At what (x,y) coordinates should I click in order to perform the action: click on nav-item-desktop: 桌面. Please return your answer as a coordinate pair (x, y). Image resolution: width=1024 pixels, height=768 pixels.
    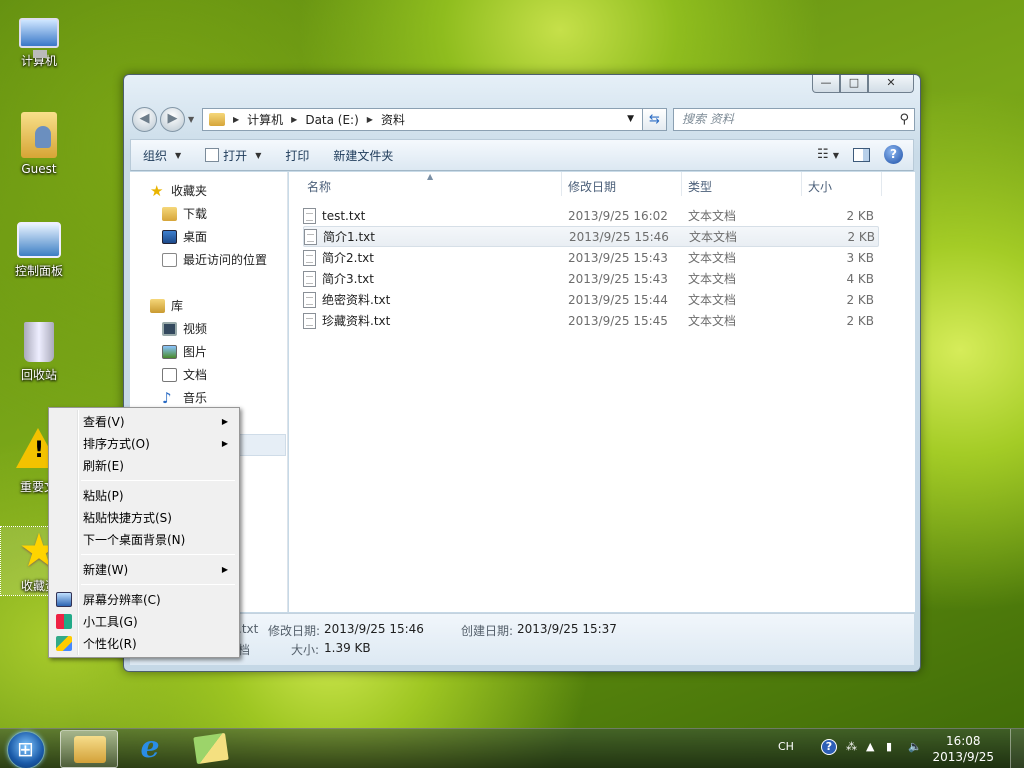
    Looking at the image, I should click on (184, 236).